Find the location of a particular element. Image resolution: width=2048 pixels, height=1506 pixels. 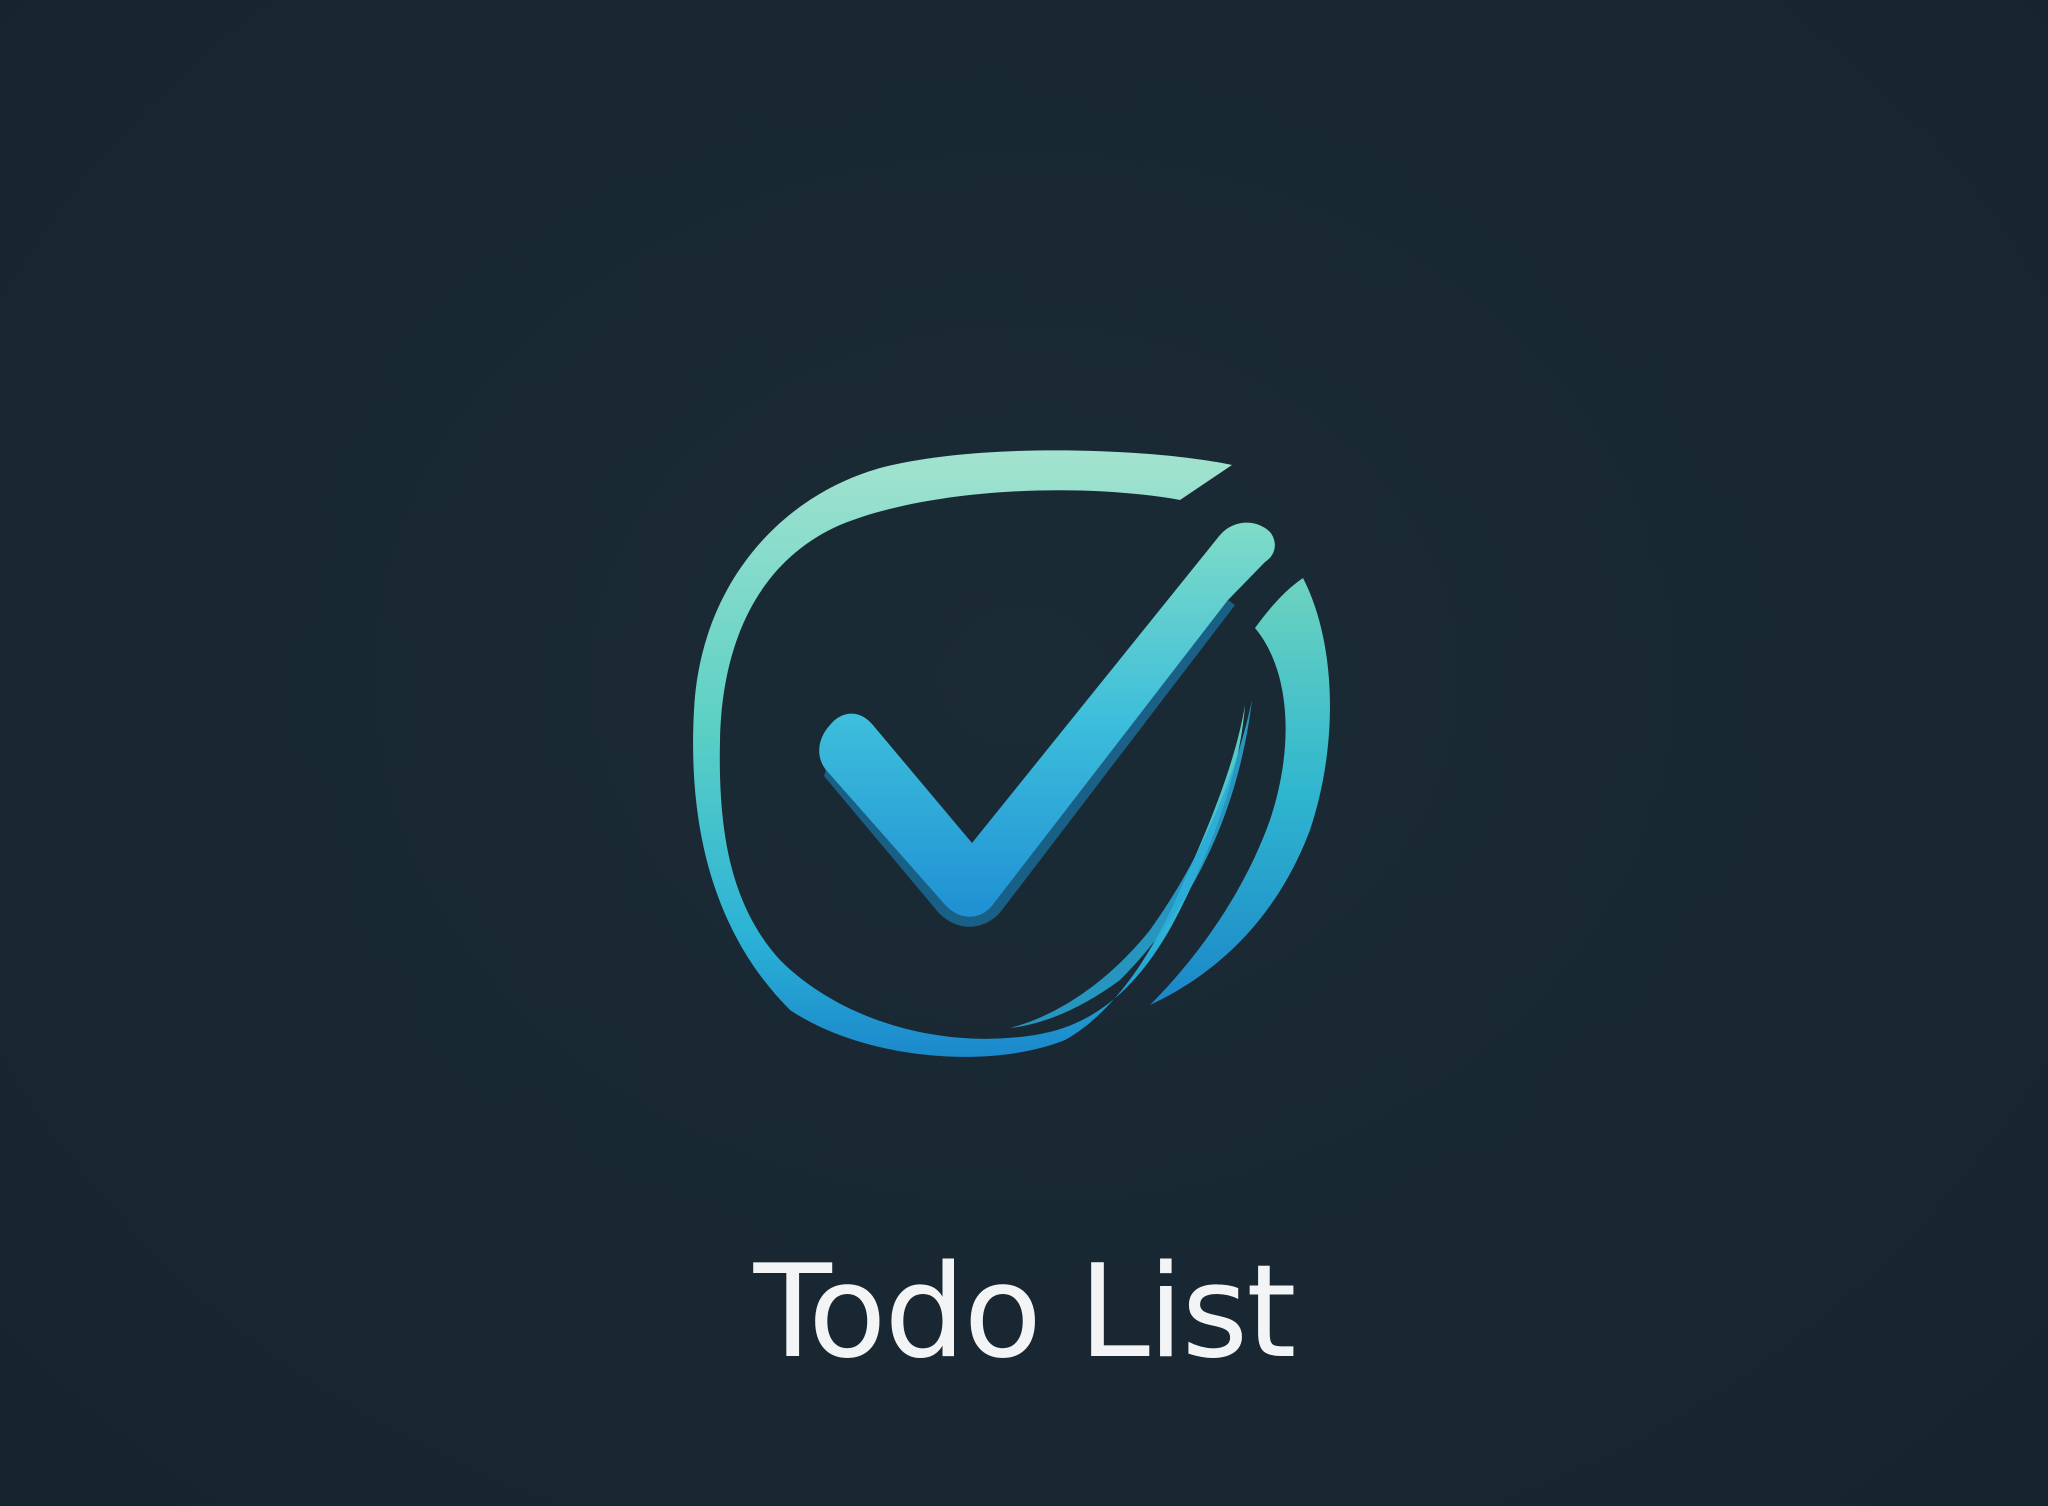

app-title: Todo List is located at coordinates (1025, 1312).